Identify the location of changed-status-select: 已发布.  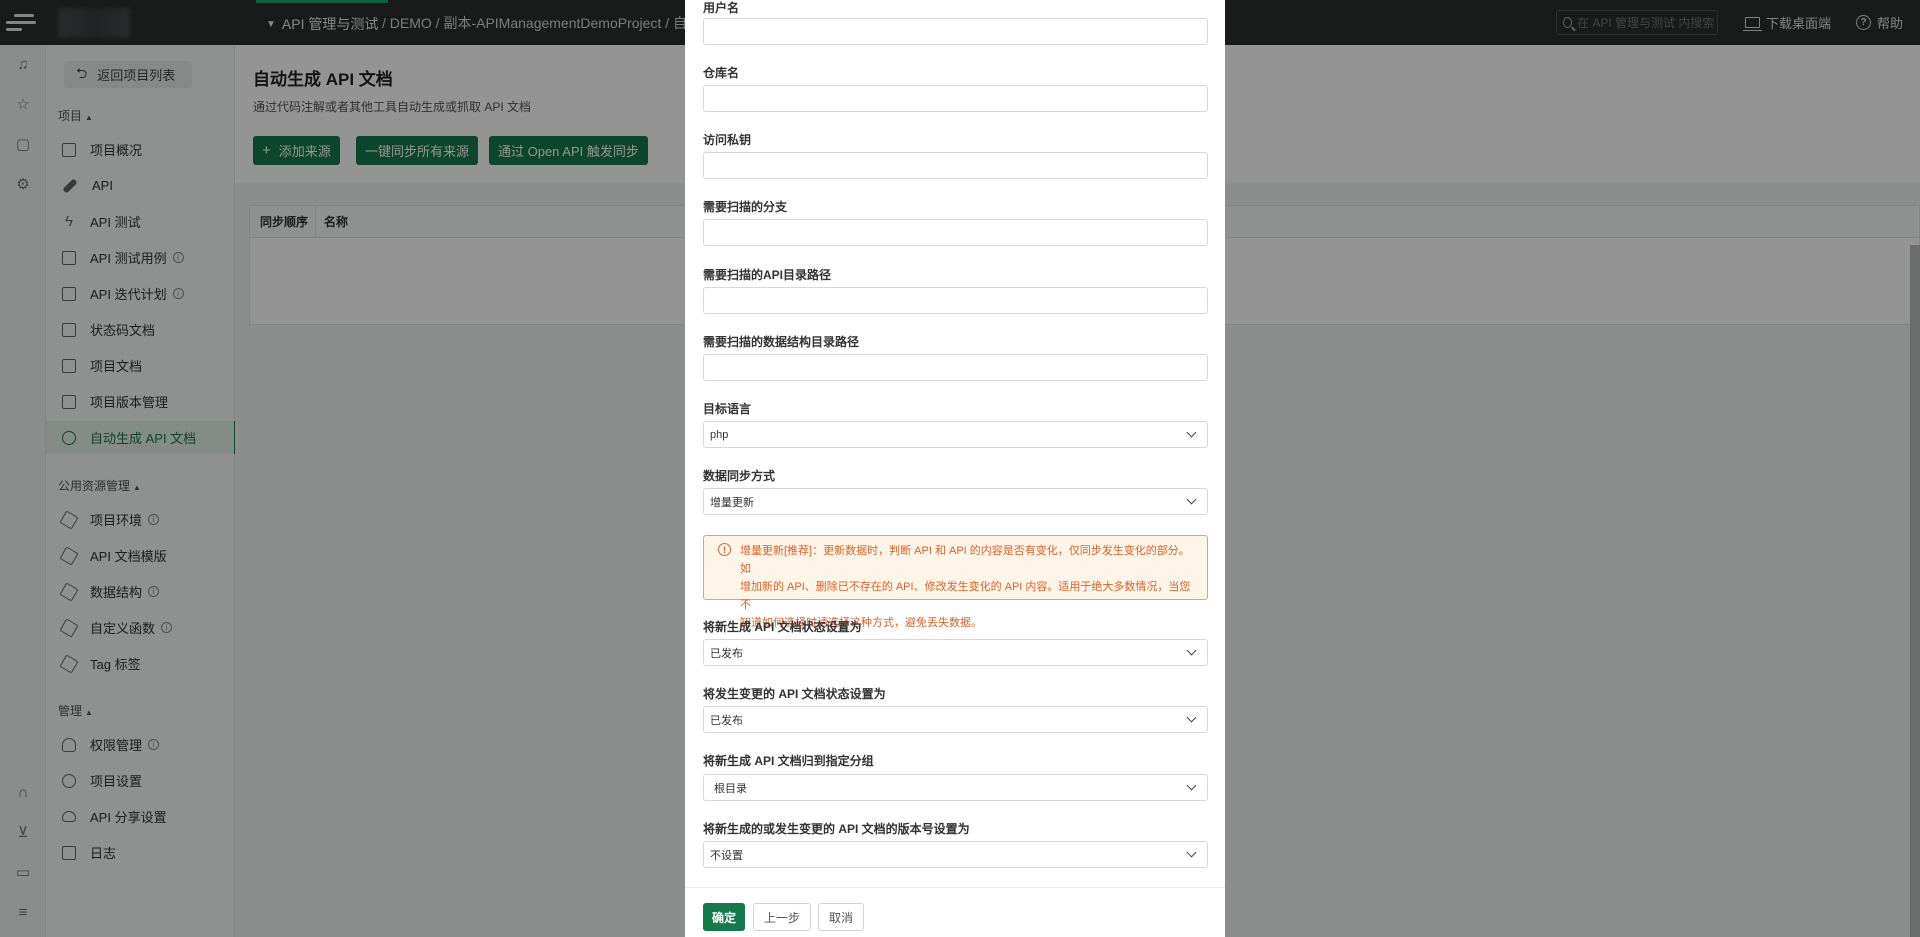
(955, 719).